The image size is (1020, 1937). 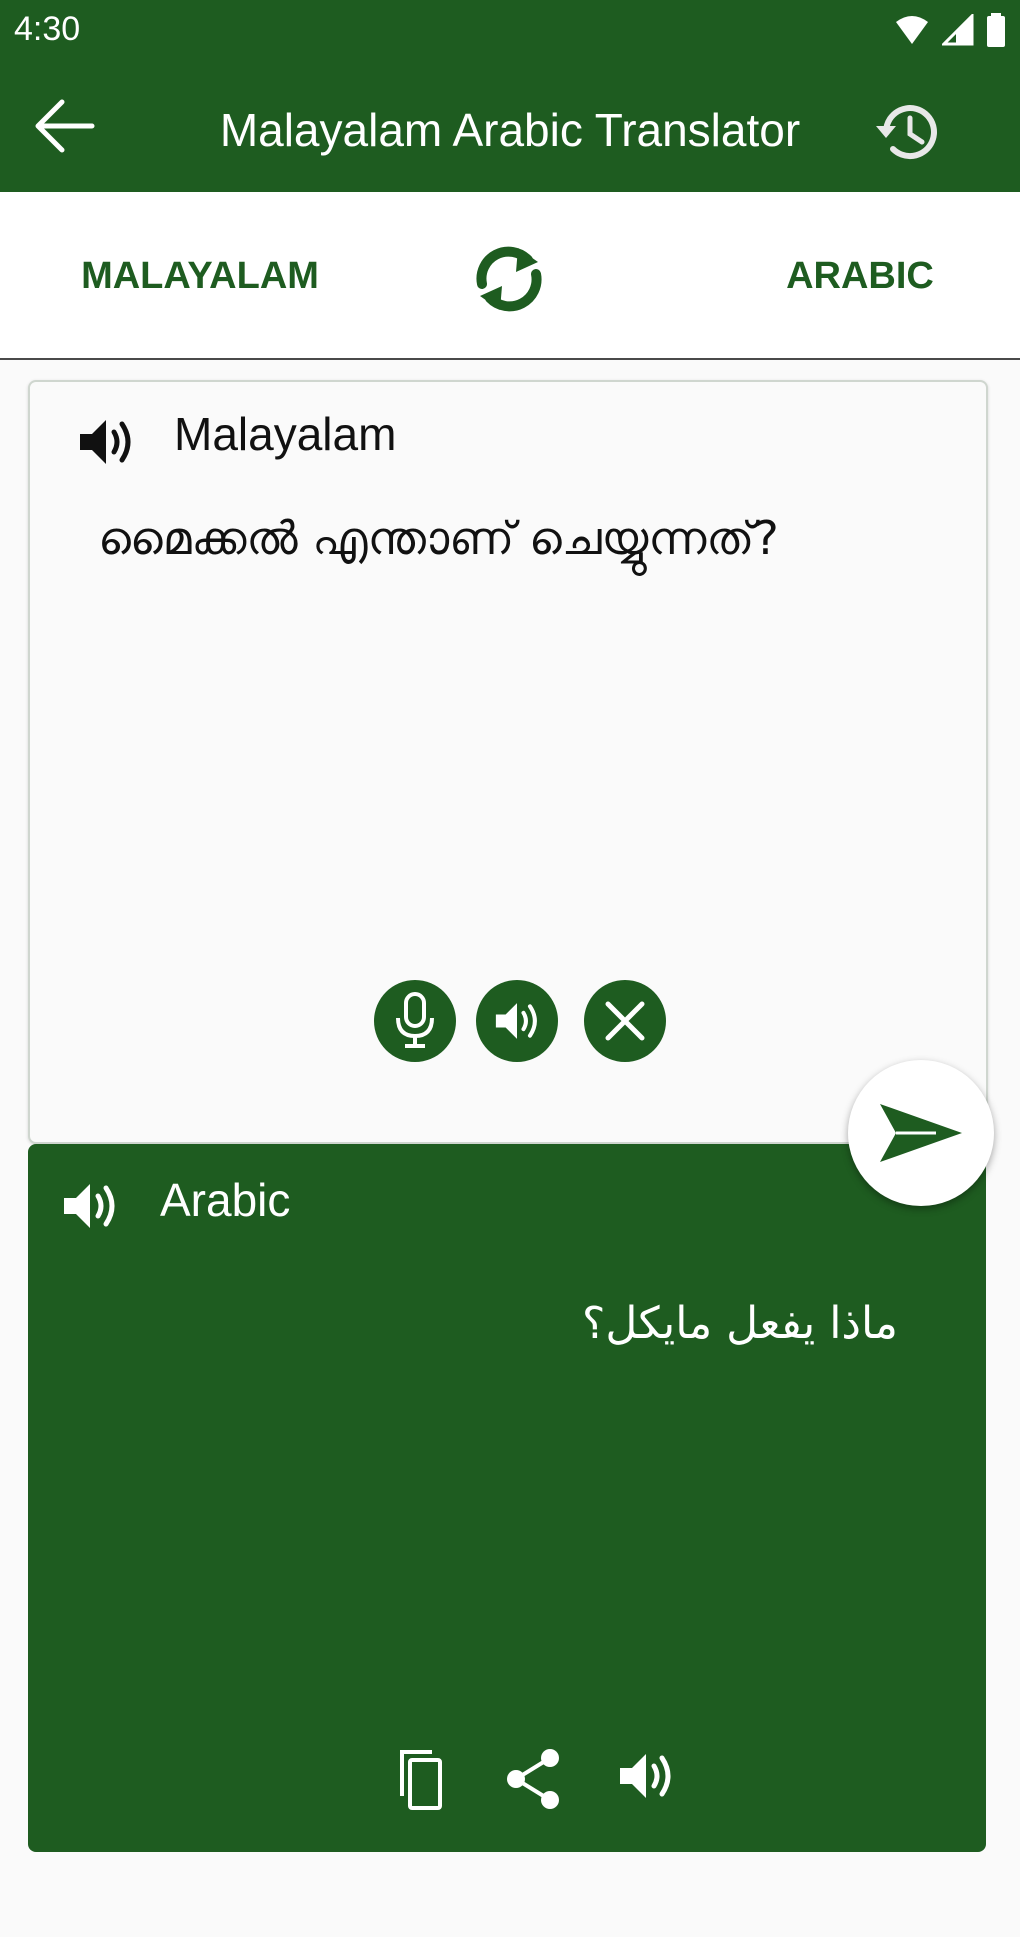 I want to click on input-text-field: മൈക്കൽ എന്താണ് ചെയ്യുന്നത്?, so click(x=518, y=538).